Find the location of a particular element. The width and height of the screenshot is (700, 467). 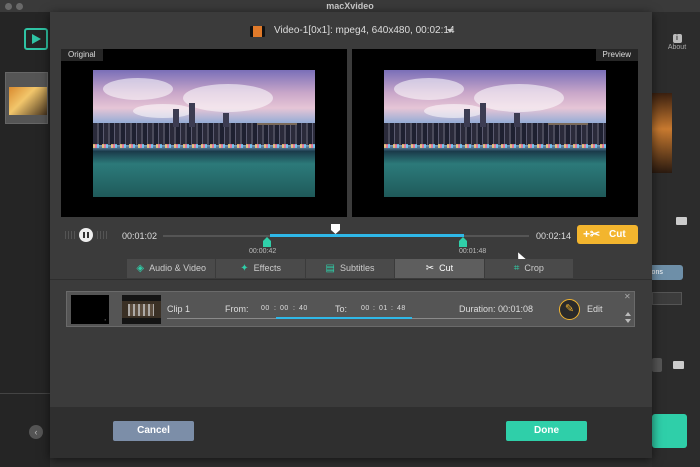

chevron-up-icon is located at coordinates (628, 314).